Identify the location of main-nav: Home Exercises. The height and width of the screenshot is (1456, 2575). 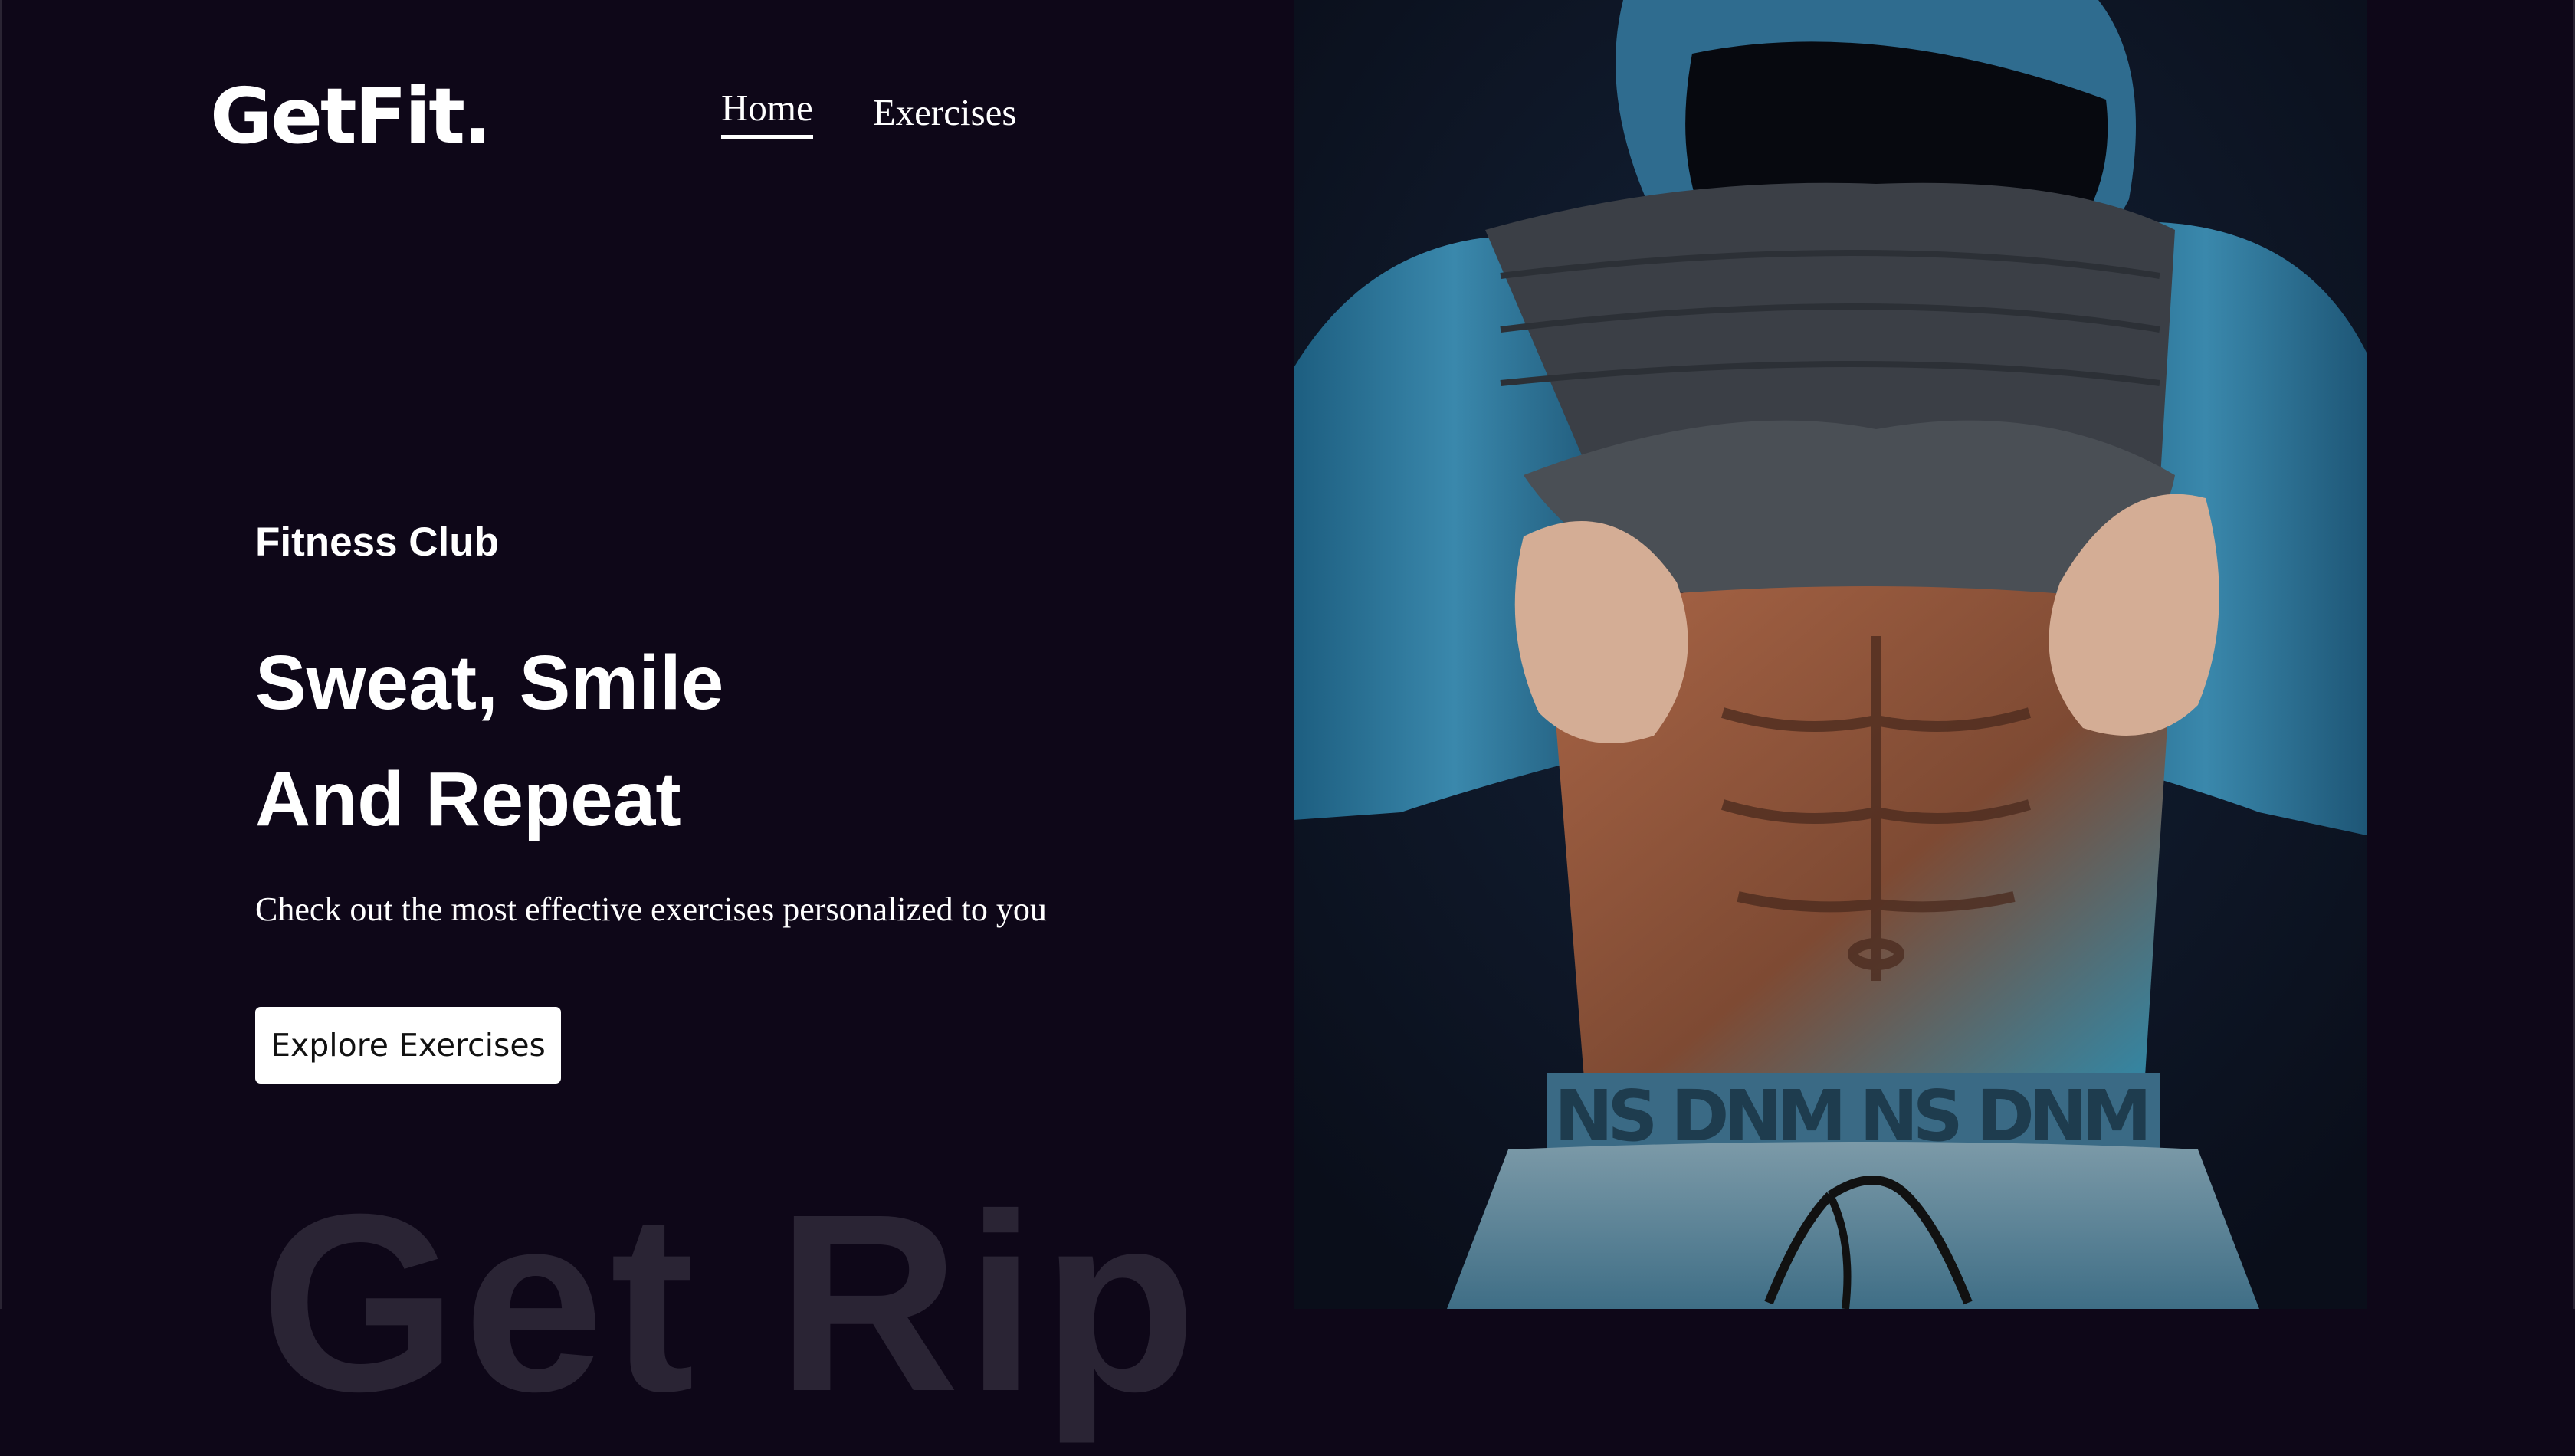
(869, 113).